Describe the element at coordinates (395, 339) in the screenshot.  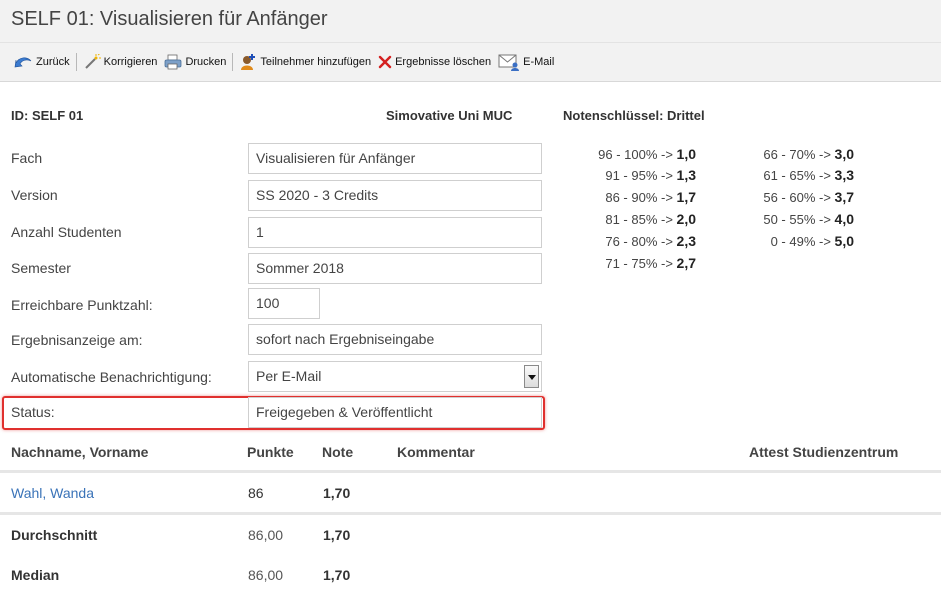
I see `ergebnisanzeige-field: sofort nach Ergebniseingabe` at that location.